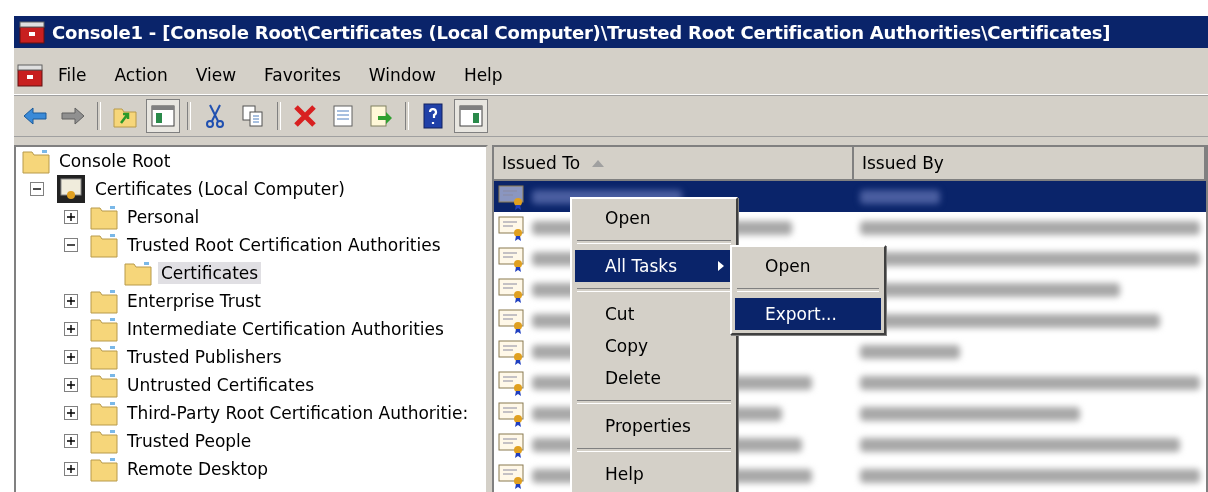 This screenshot has width=1208, height=492. What do you see at coordinates (210, 273) in the screenshot?
I see `tree-item: Certificates` at bounding box center [210, 273].